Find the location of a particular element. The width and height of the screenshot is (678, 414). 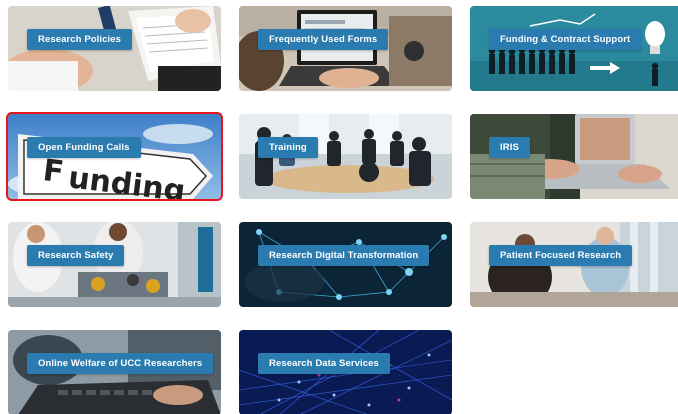

tile-training: Training is located at coordinates (345, 156).